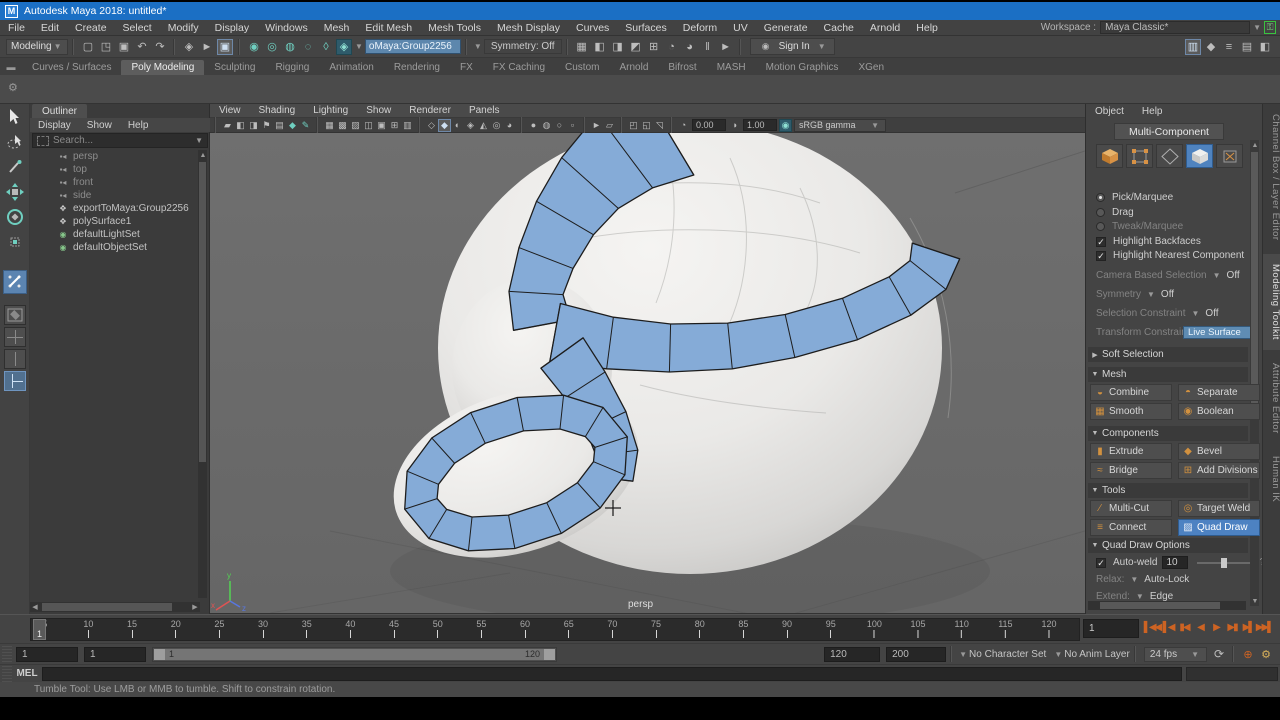 The height and width of the screenshot is (720, 1280). What do you see at coordinates (1265, 47) in the screenshot?
I see `tool-settings-toggle-icon: ◧` at bounding box center [1265, 47].